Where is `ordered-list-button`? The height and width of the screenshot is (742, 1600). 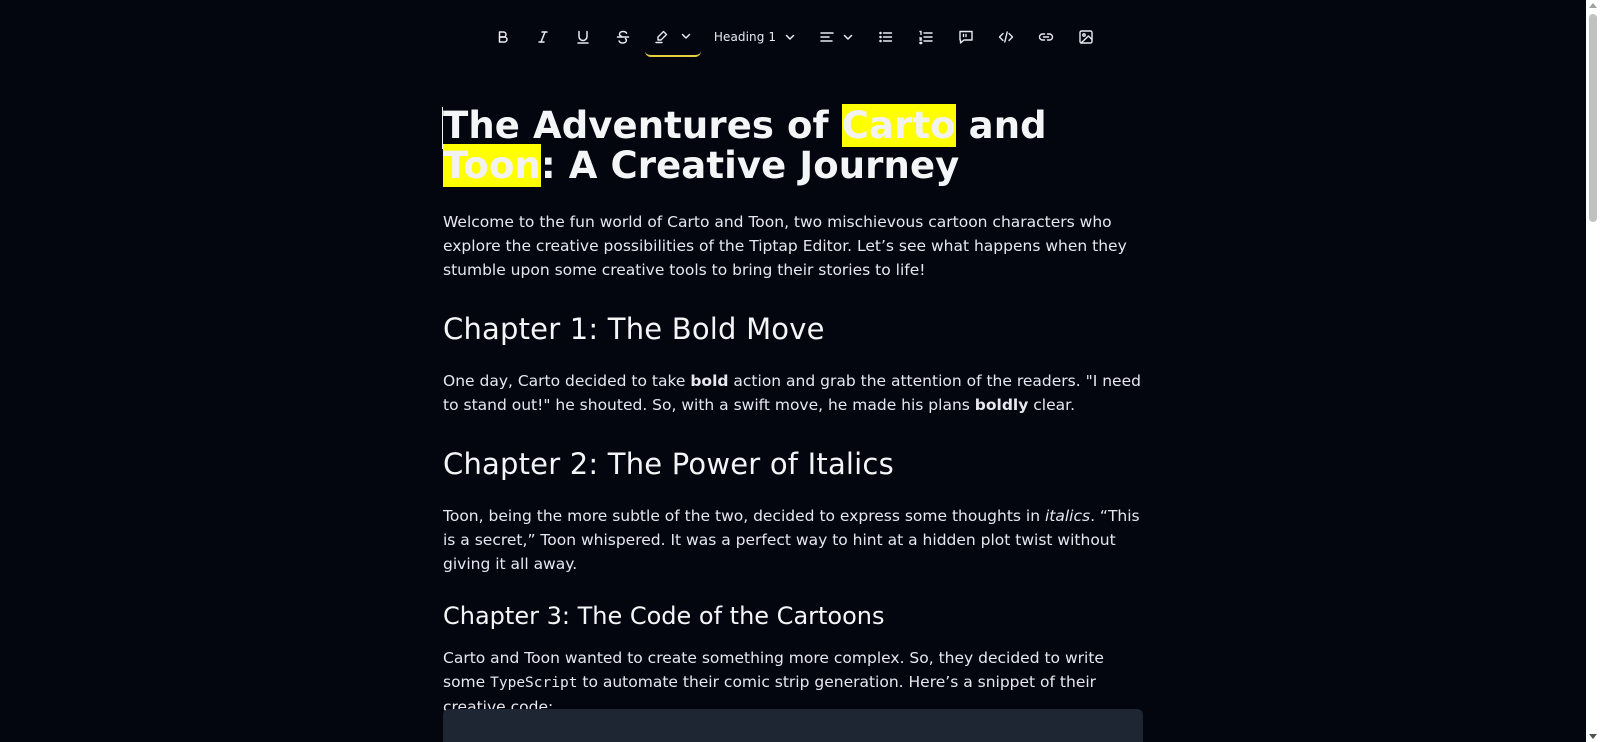
ordered-list-button is located at coordinates (926, 37).